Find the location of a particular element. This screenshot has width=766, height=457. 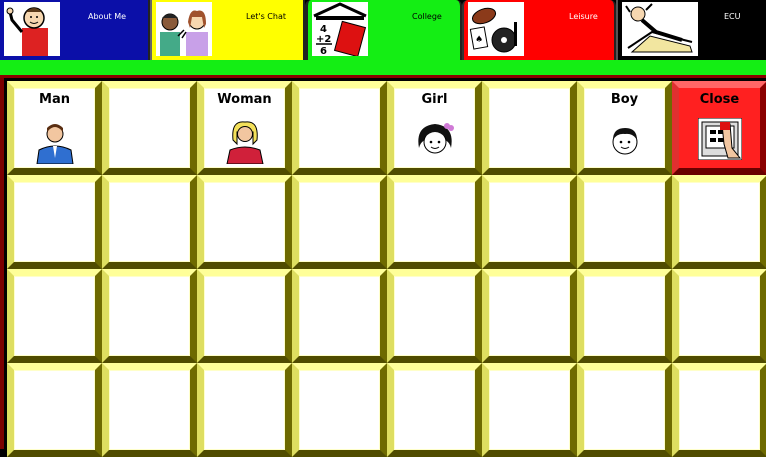

active-tab-bar is located at coordinates (383, 67).